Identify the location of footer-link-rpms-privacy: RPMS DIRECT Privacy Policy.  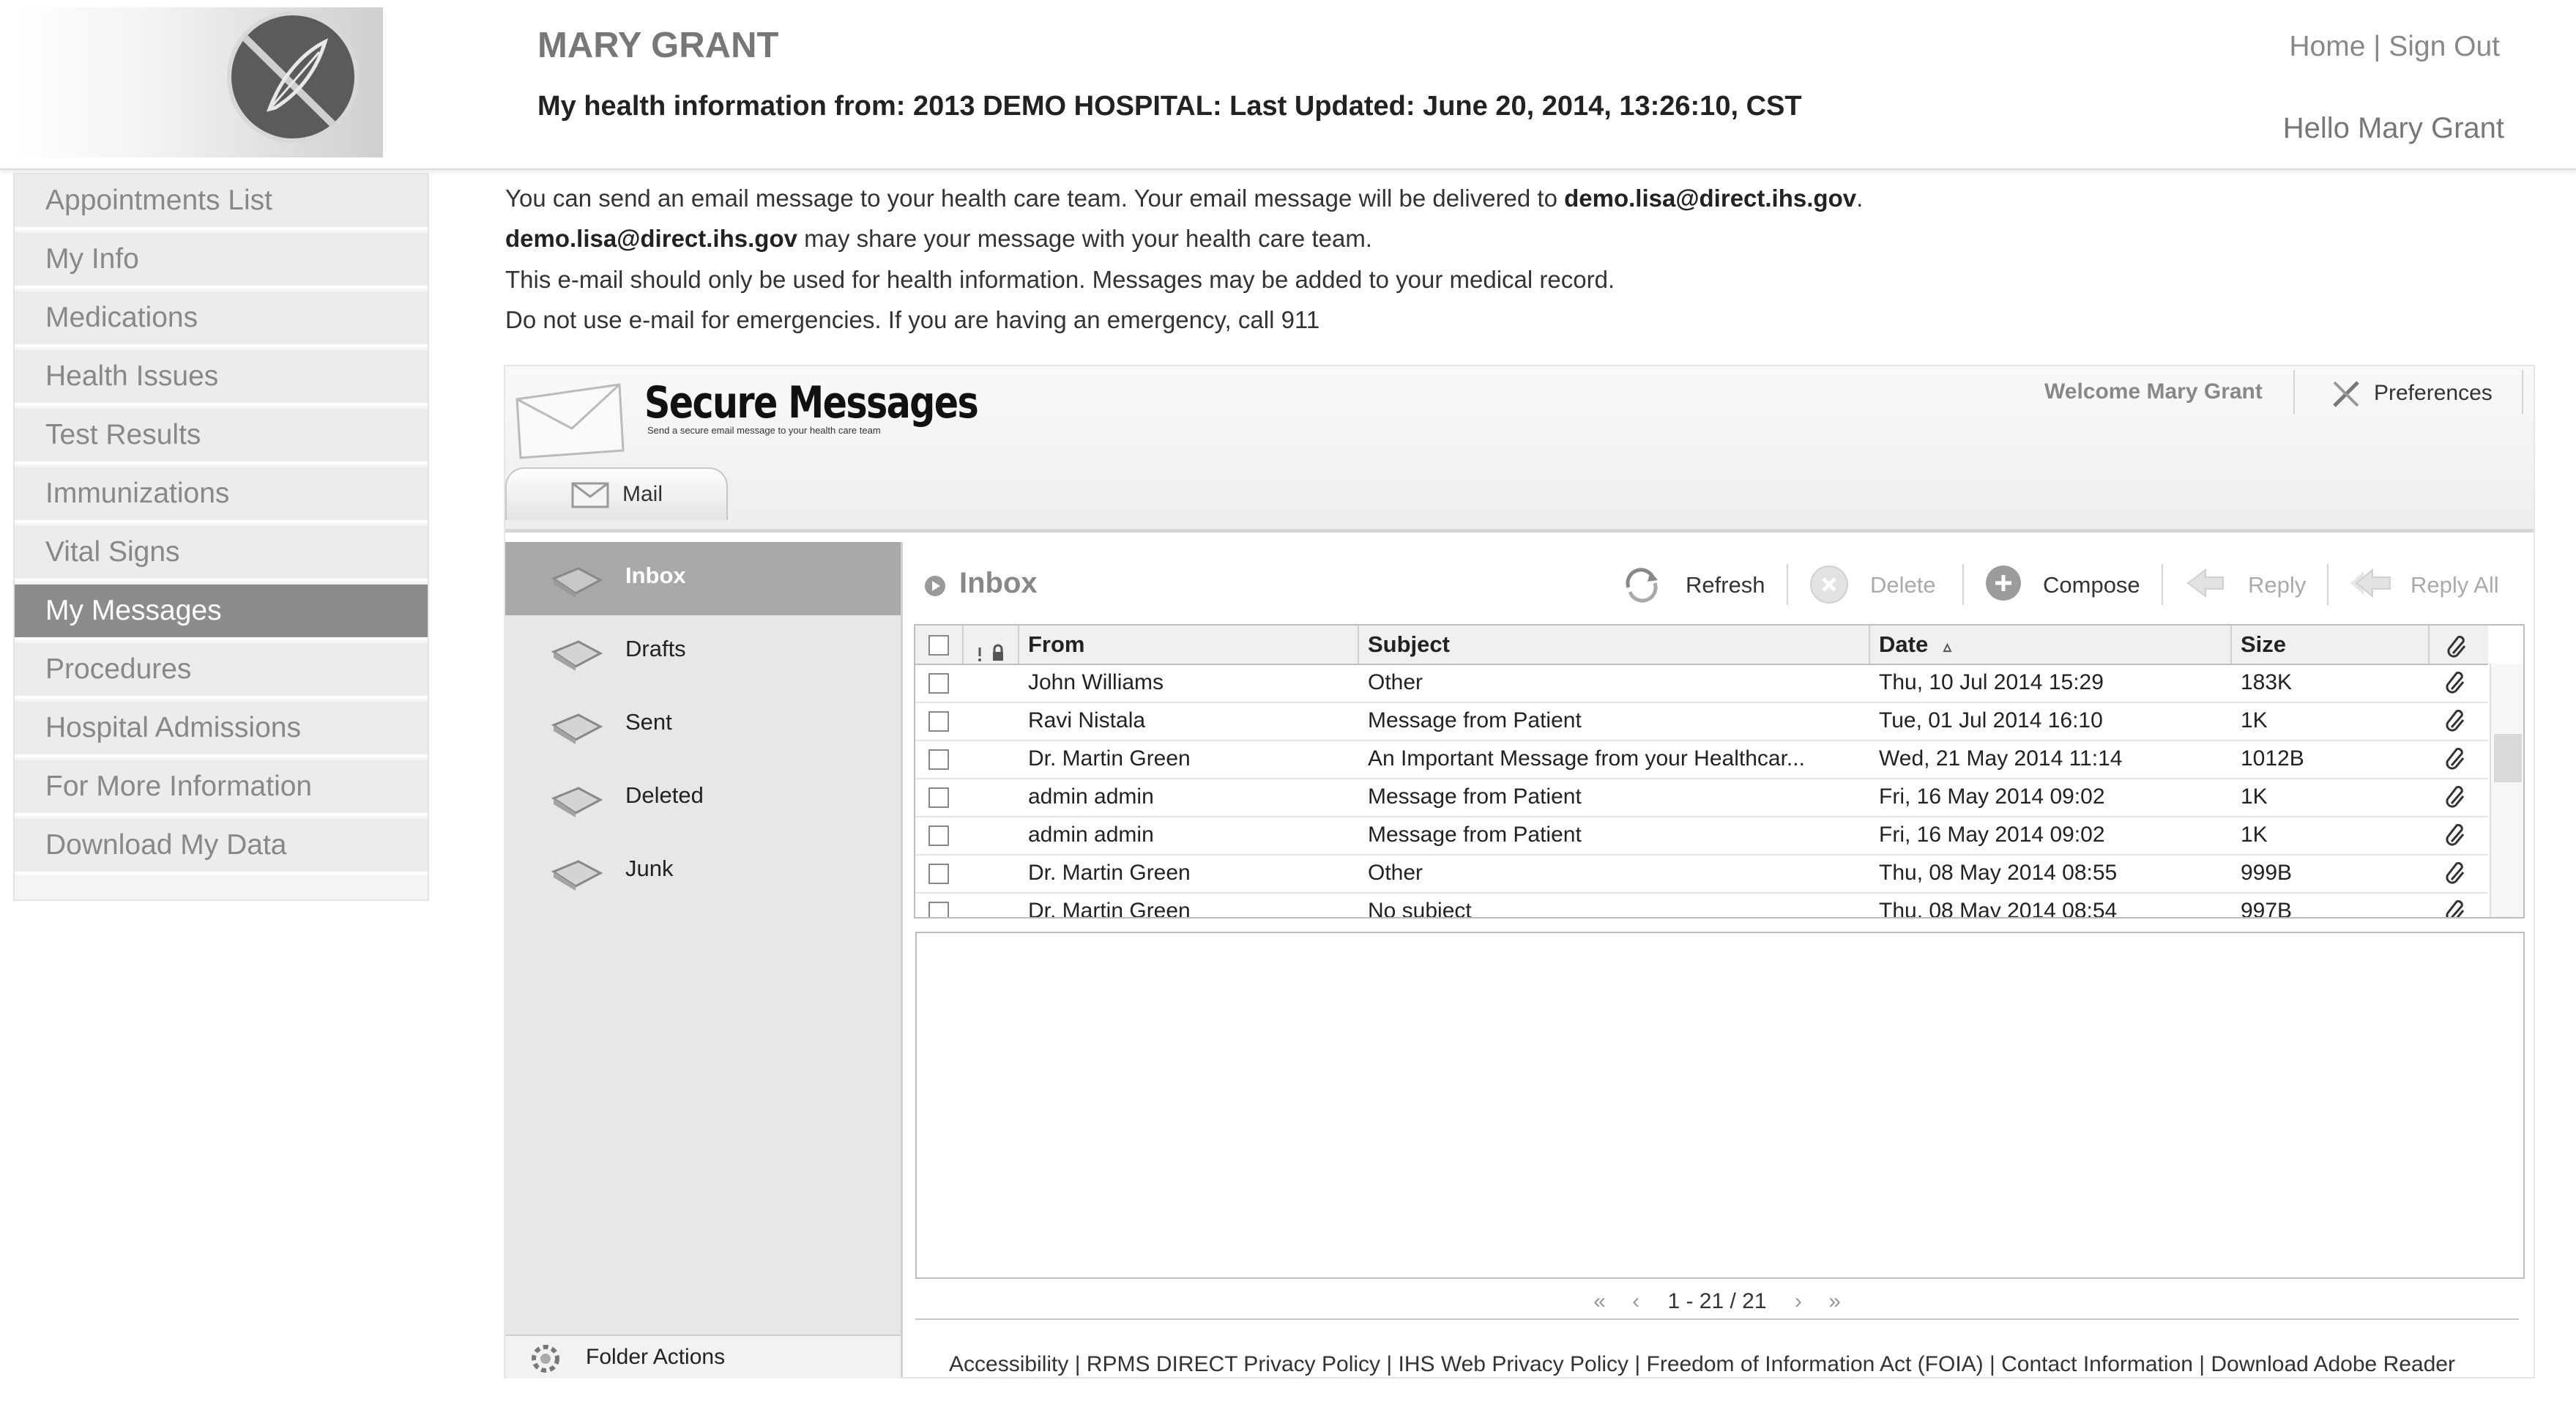
(1233, 1364).